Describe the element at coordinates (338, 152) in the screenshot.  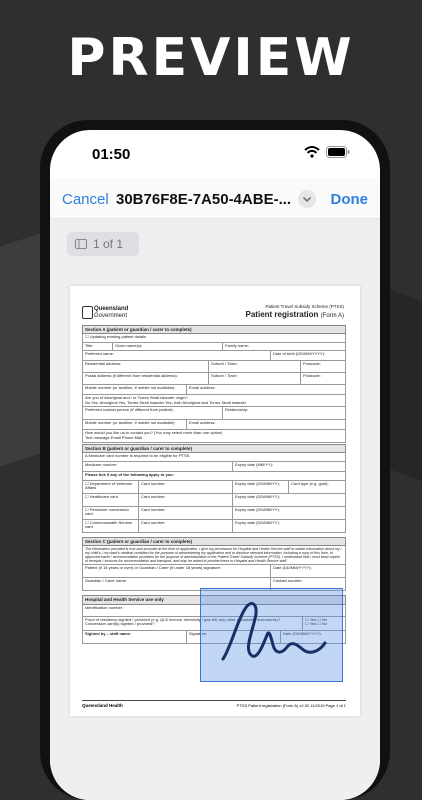
I see `battery-icon` at that location.